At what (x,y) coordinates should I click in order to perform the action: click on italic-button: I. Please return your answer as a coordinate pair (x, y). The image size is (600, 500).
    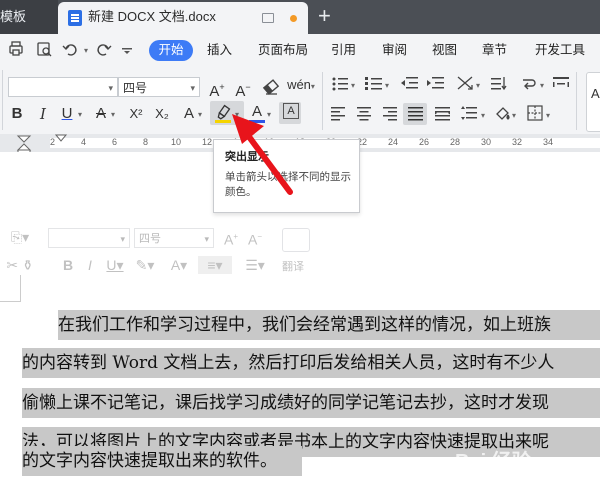
    Looking at the image, I should click on (43, 114).